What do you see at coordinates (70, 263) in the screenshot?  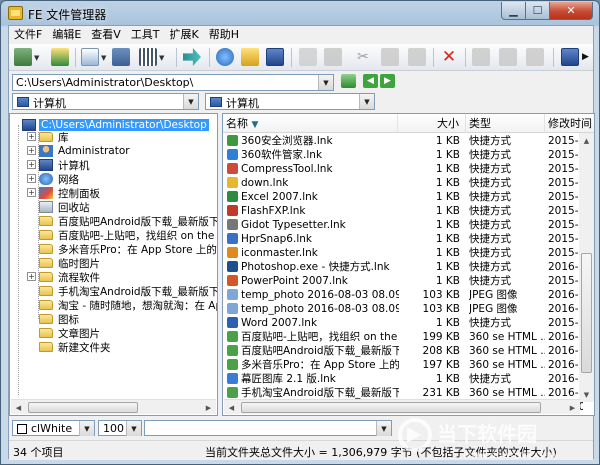 I see `tree-node: 临时图片` at bounding box center [70, 263].